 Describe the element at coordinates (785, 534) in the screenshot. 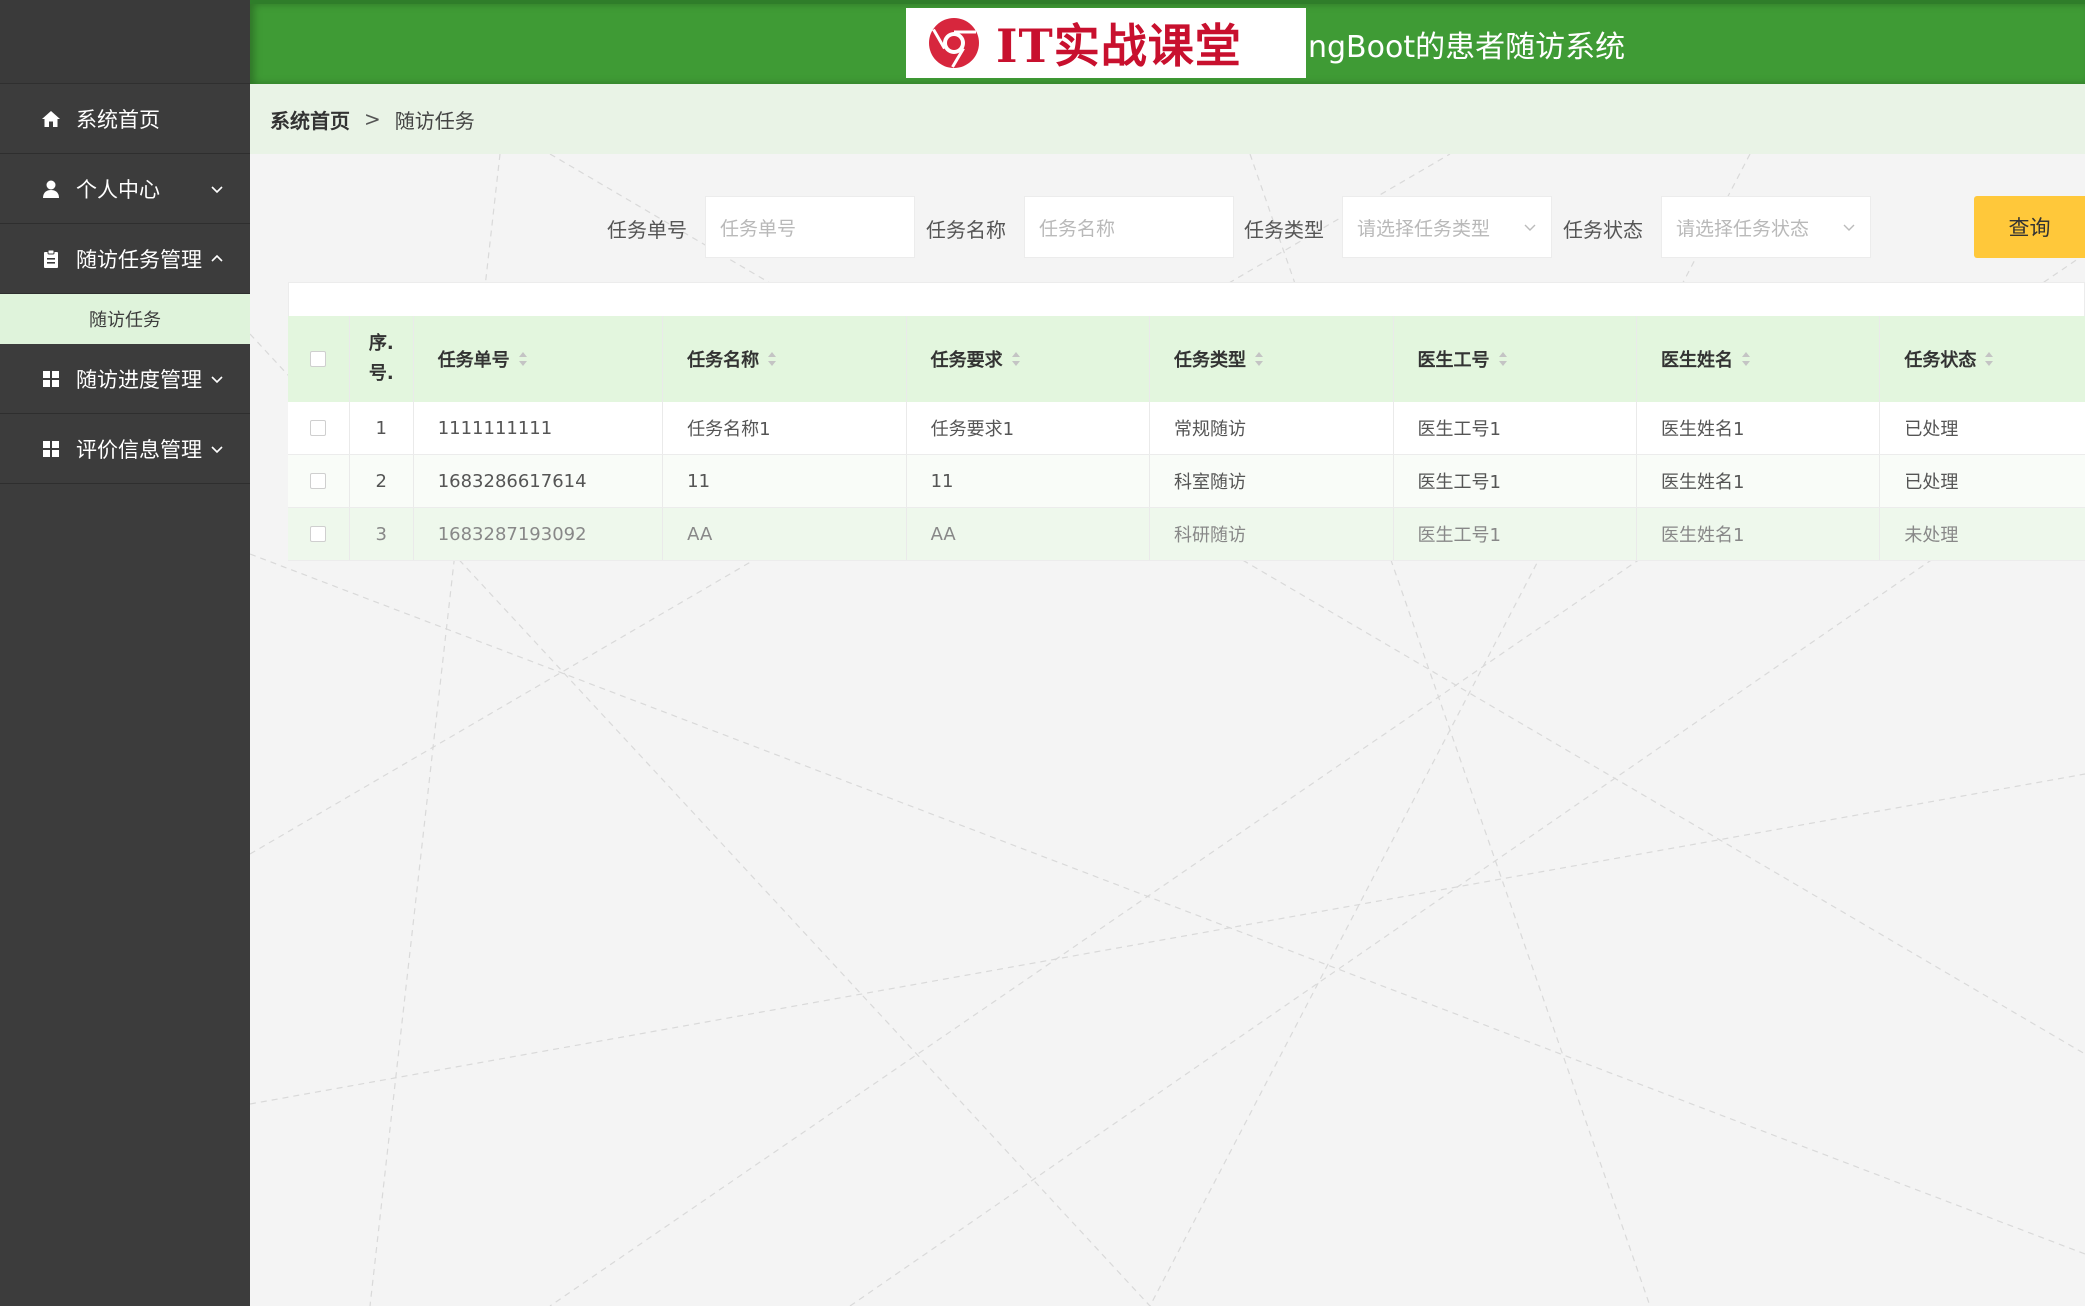

I see `cell-task-name: AA` at that location.